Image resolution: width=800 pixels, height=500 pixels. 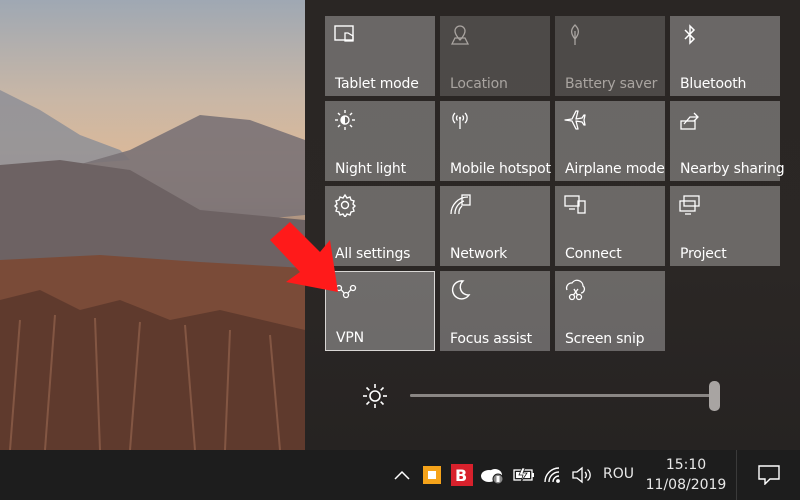 I want to click on tile-airplane-mode: Airplane mode, so click(x=610, y=141).